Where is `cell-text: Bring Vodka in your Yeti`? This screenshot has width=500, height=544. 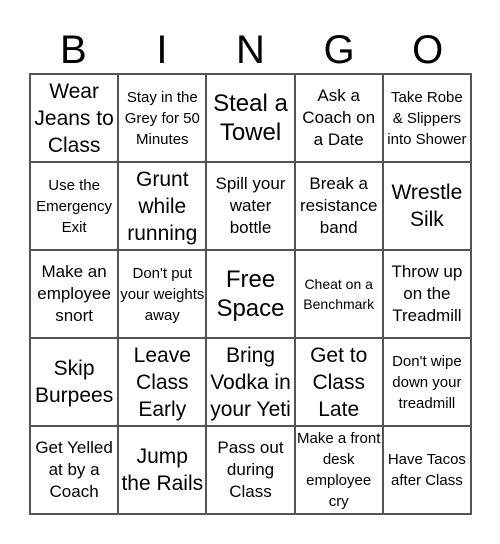
cell-text: Bring Vodka in your Yeti is located at coordinates (250, 382).